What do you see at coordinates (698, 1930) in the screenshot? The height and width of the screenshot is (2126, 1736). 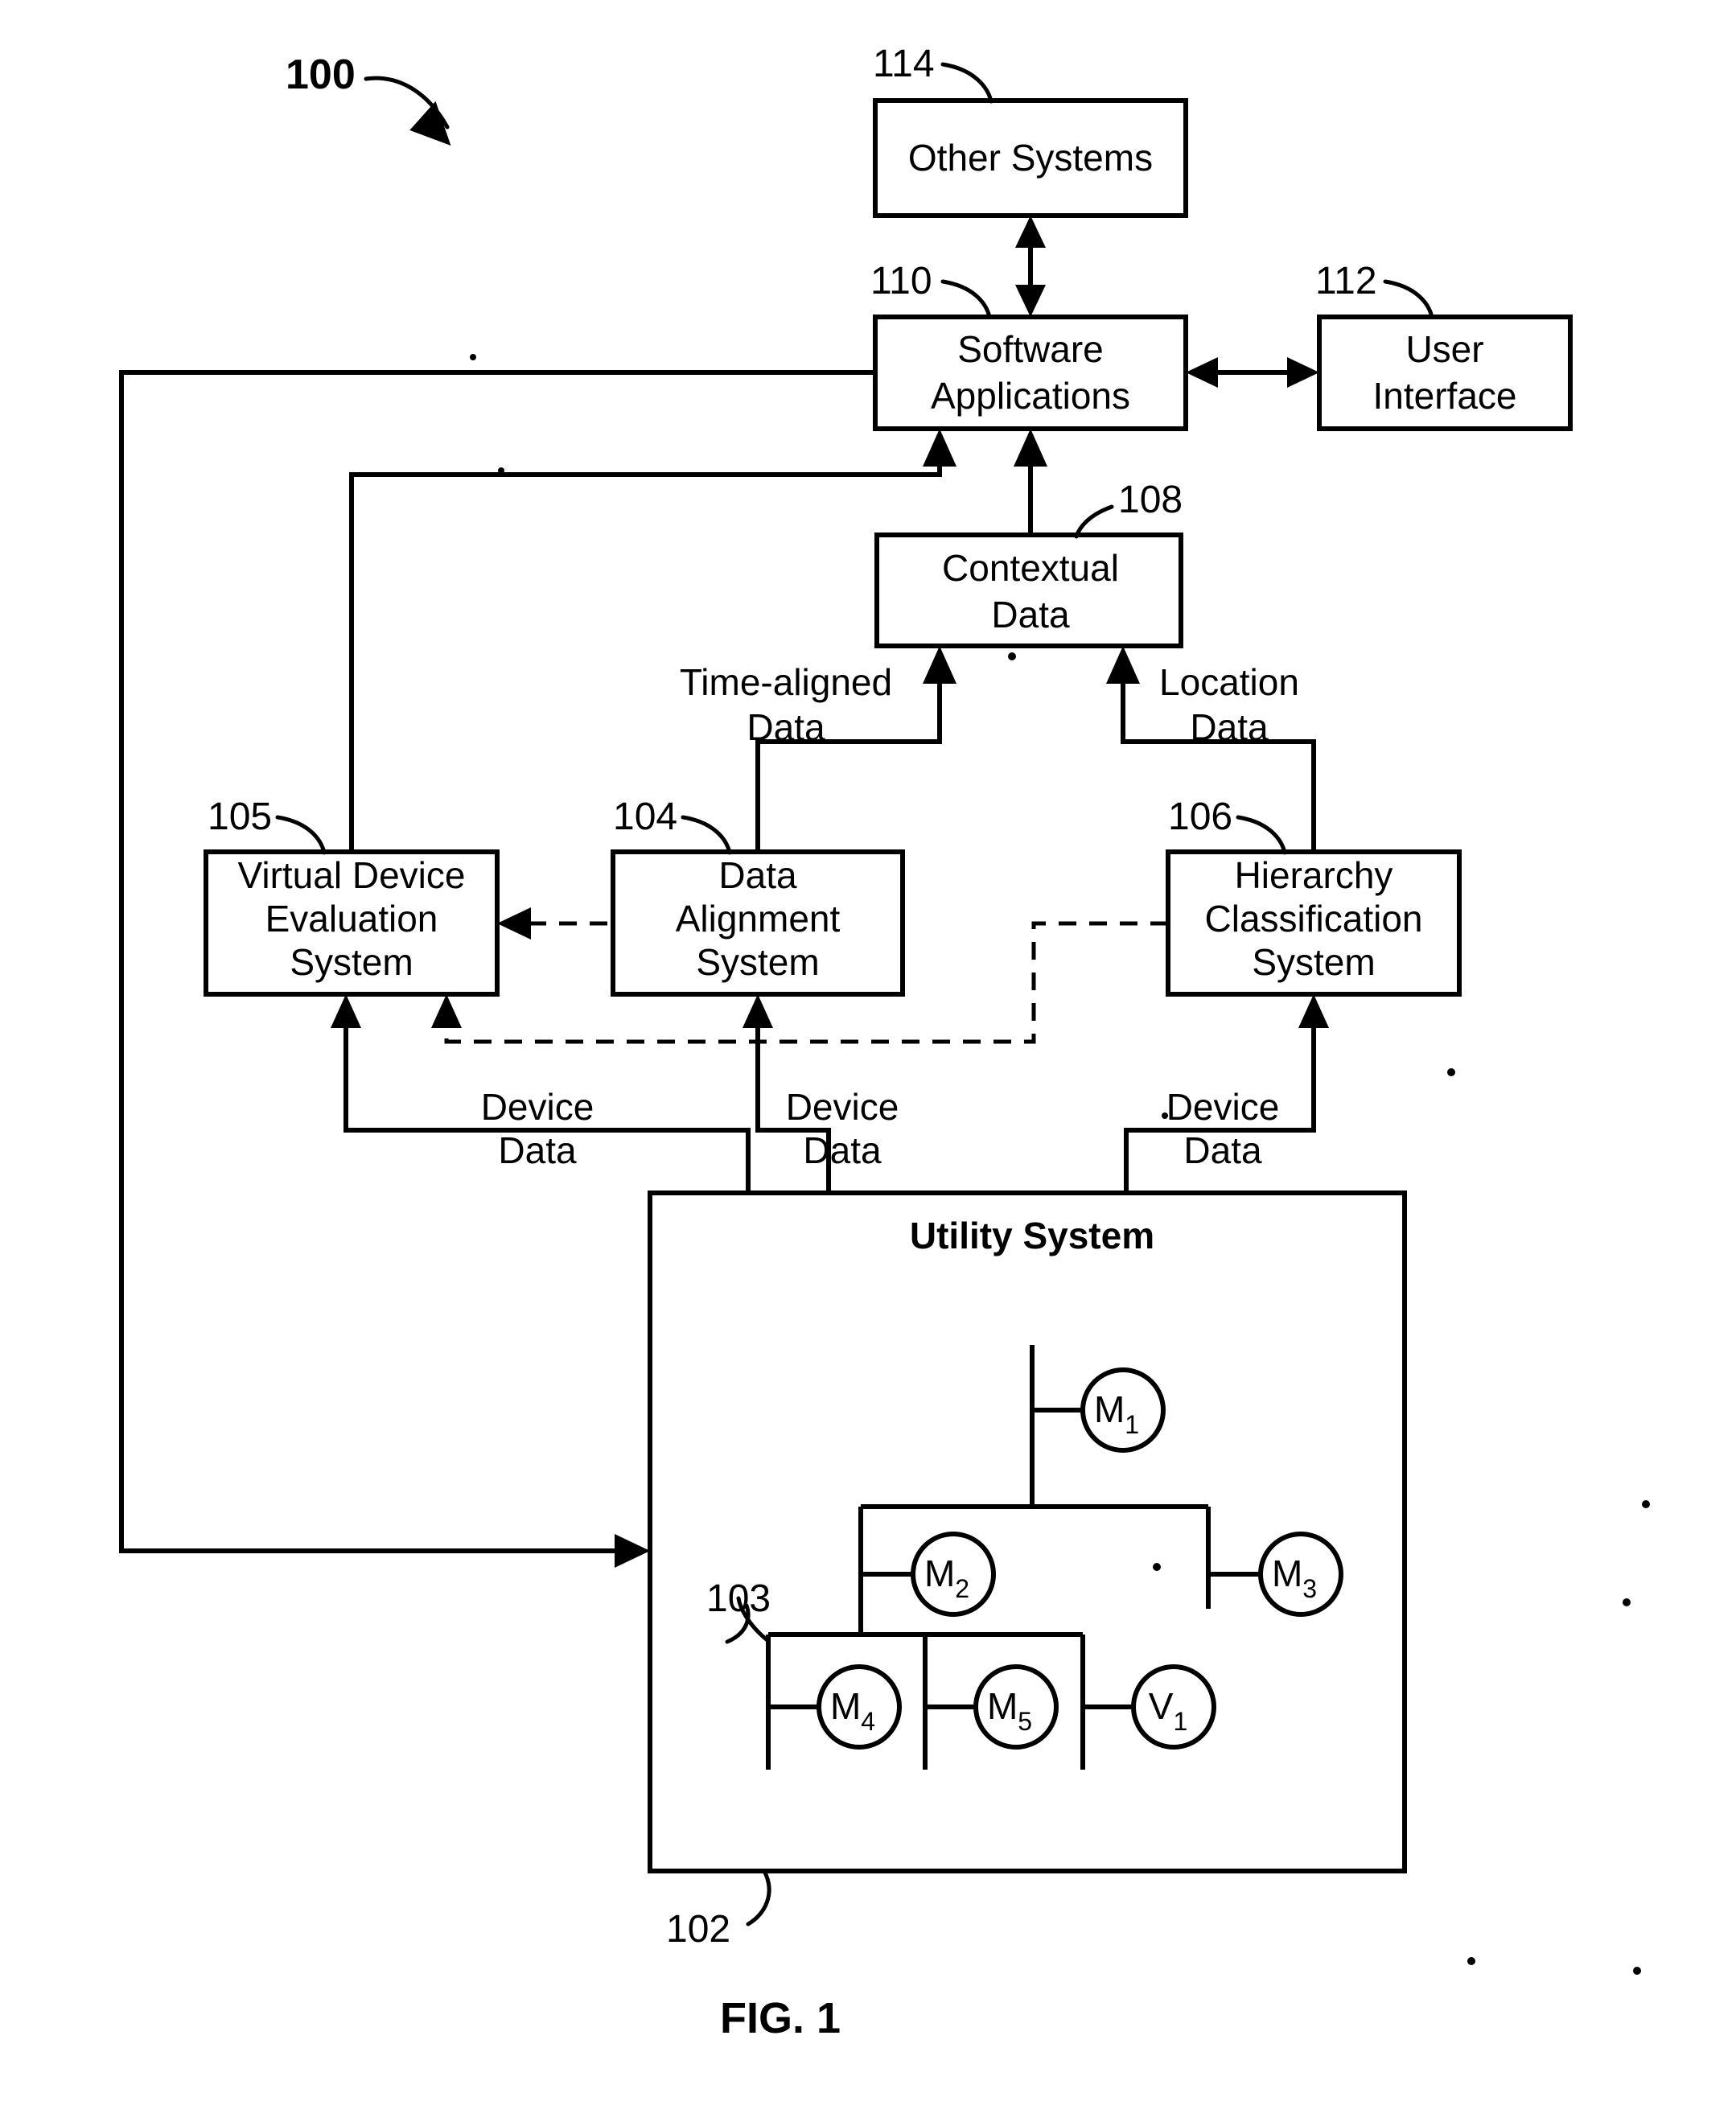 I see `ref-102: 102` at bounding box center [698, 1930].